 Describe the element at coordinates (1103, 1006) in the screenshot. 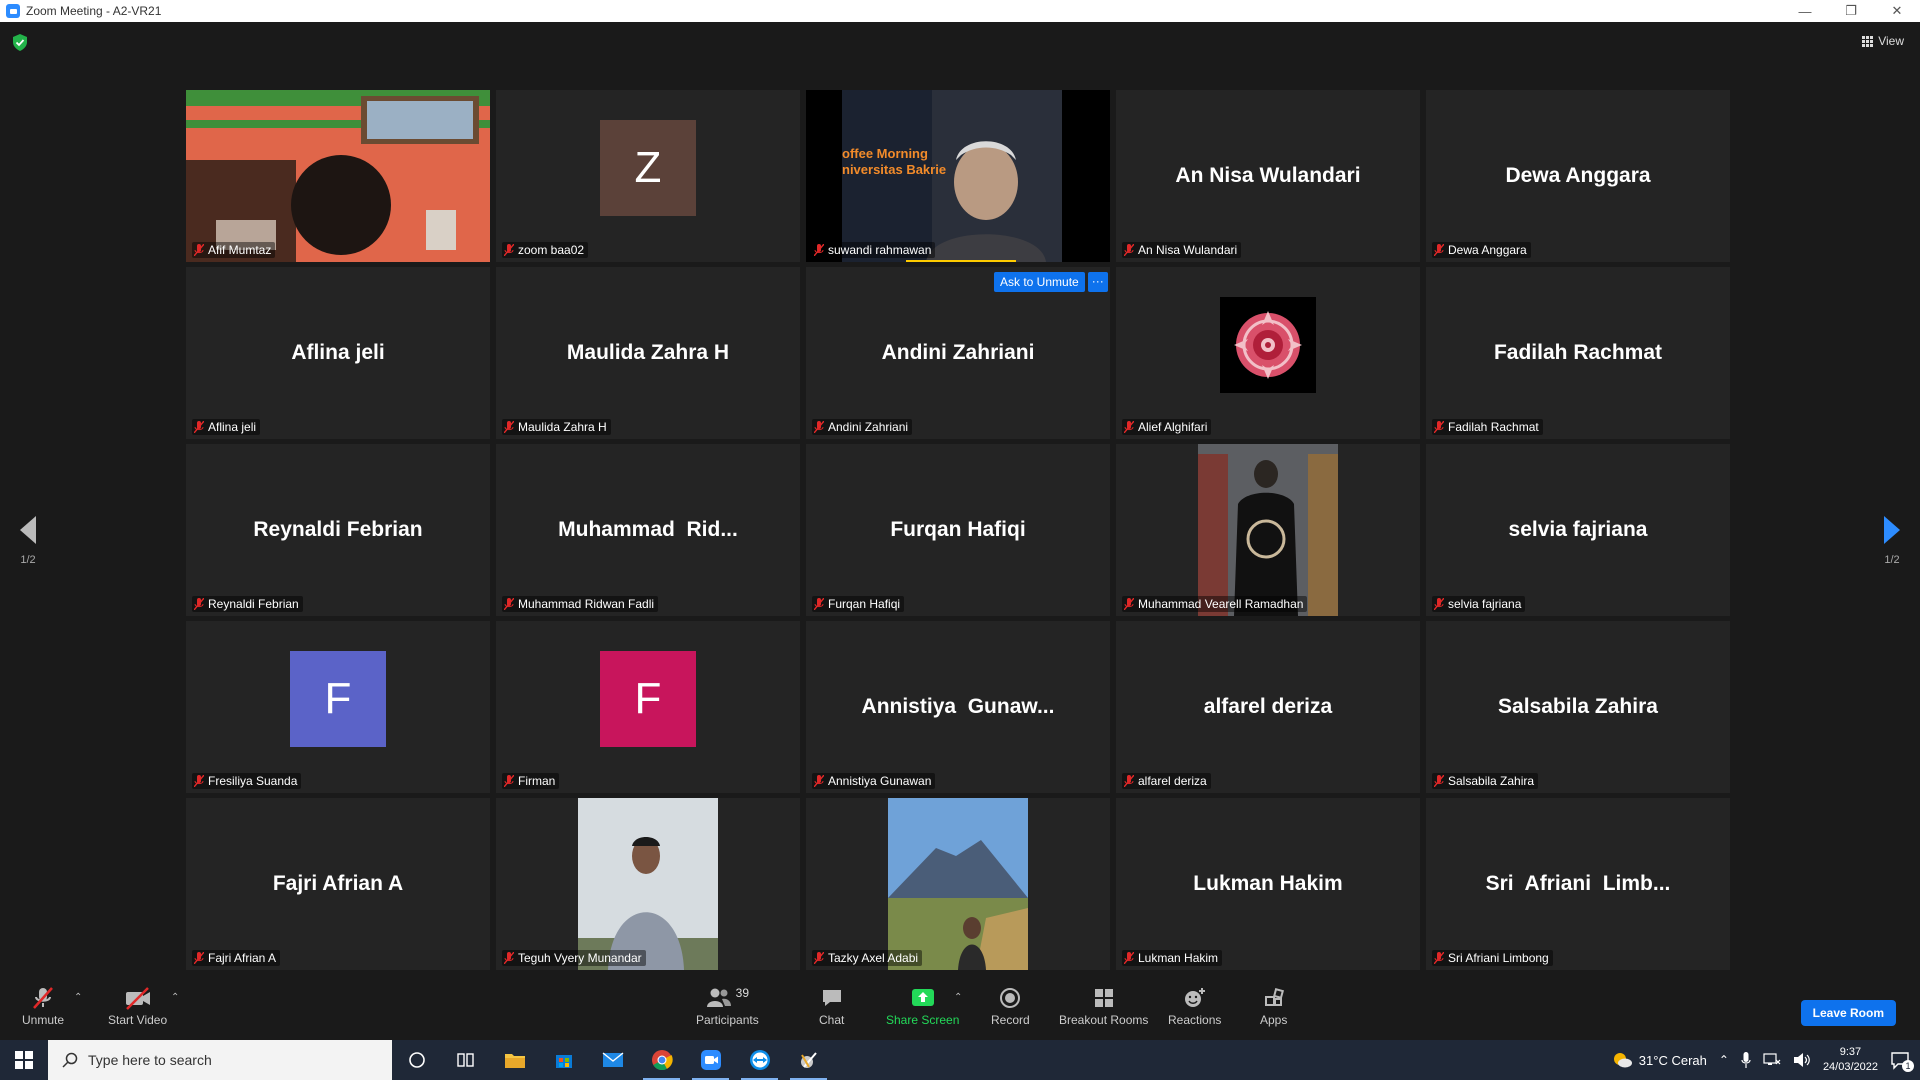

I see `breakout-rooms-button: Breakout Rooms` at that location.